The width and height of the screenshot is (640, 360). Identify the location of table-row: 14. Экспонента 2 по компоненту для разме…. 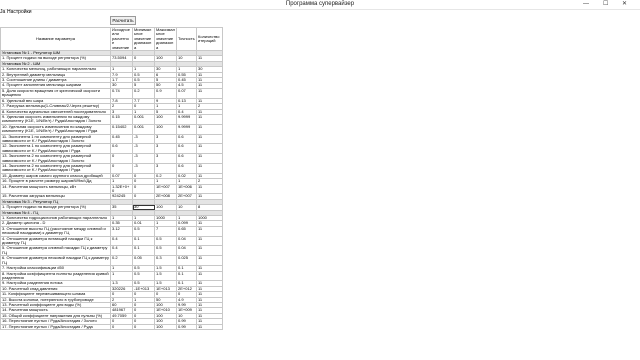
(111, 168).